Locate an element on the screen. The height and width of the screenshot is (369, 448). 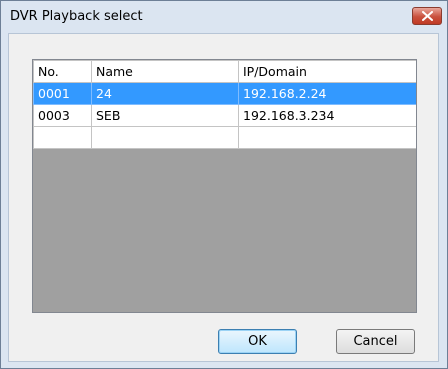
title-bar: DVR Playback select is located at coordinates (224, 17).